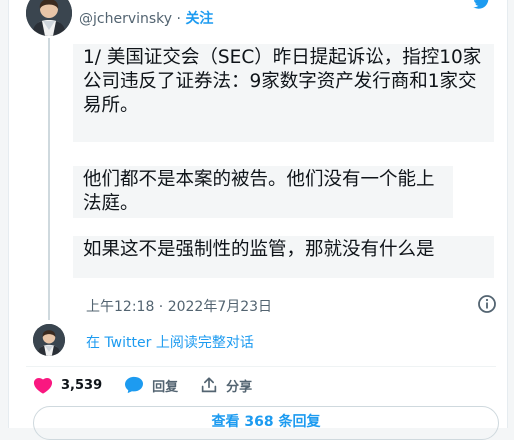 Image resolution: width=514 pixels, height=440 pixels. What do you see at coordinates (151, 385) in the screenshot?
I see `reply-button: 回复` at bounding box center [151, 385].